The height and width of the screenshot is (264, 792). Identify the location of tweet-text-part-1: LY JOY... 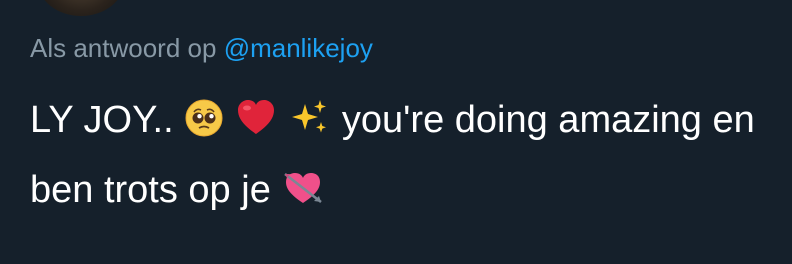
(102, 120).